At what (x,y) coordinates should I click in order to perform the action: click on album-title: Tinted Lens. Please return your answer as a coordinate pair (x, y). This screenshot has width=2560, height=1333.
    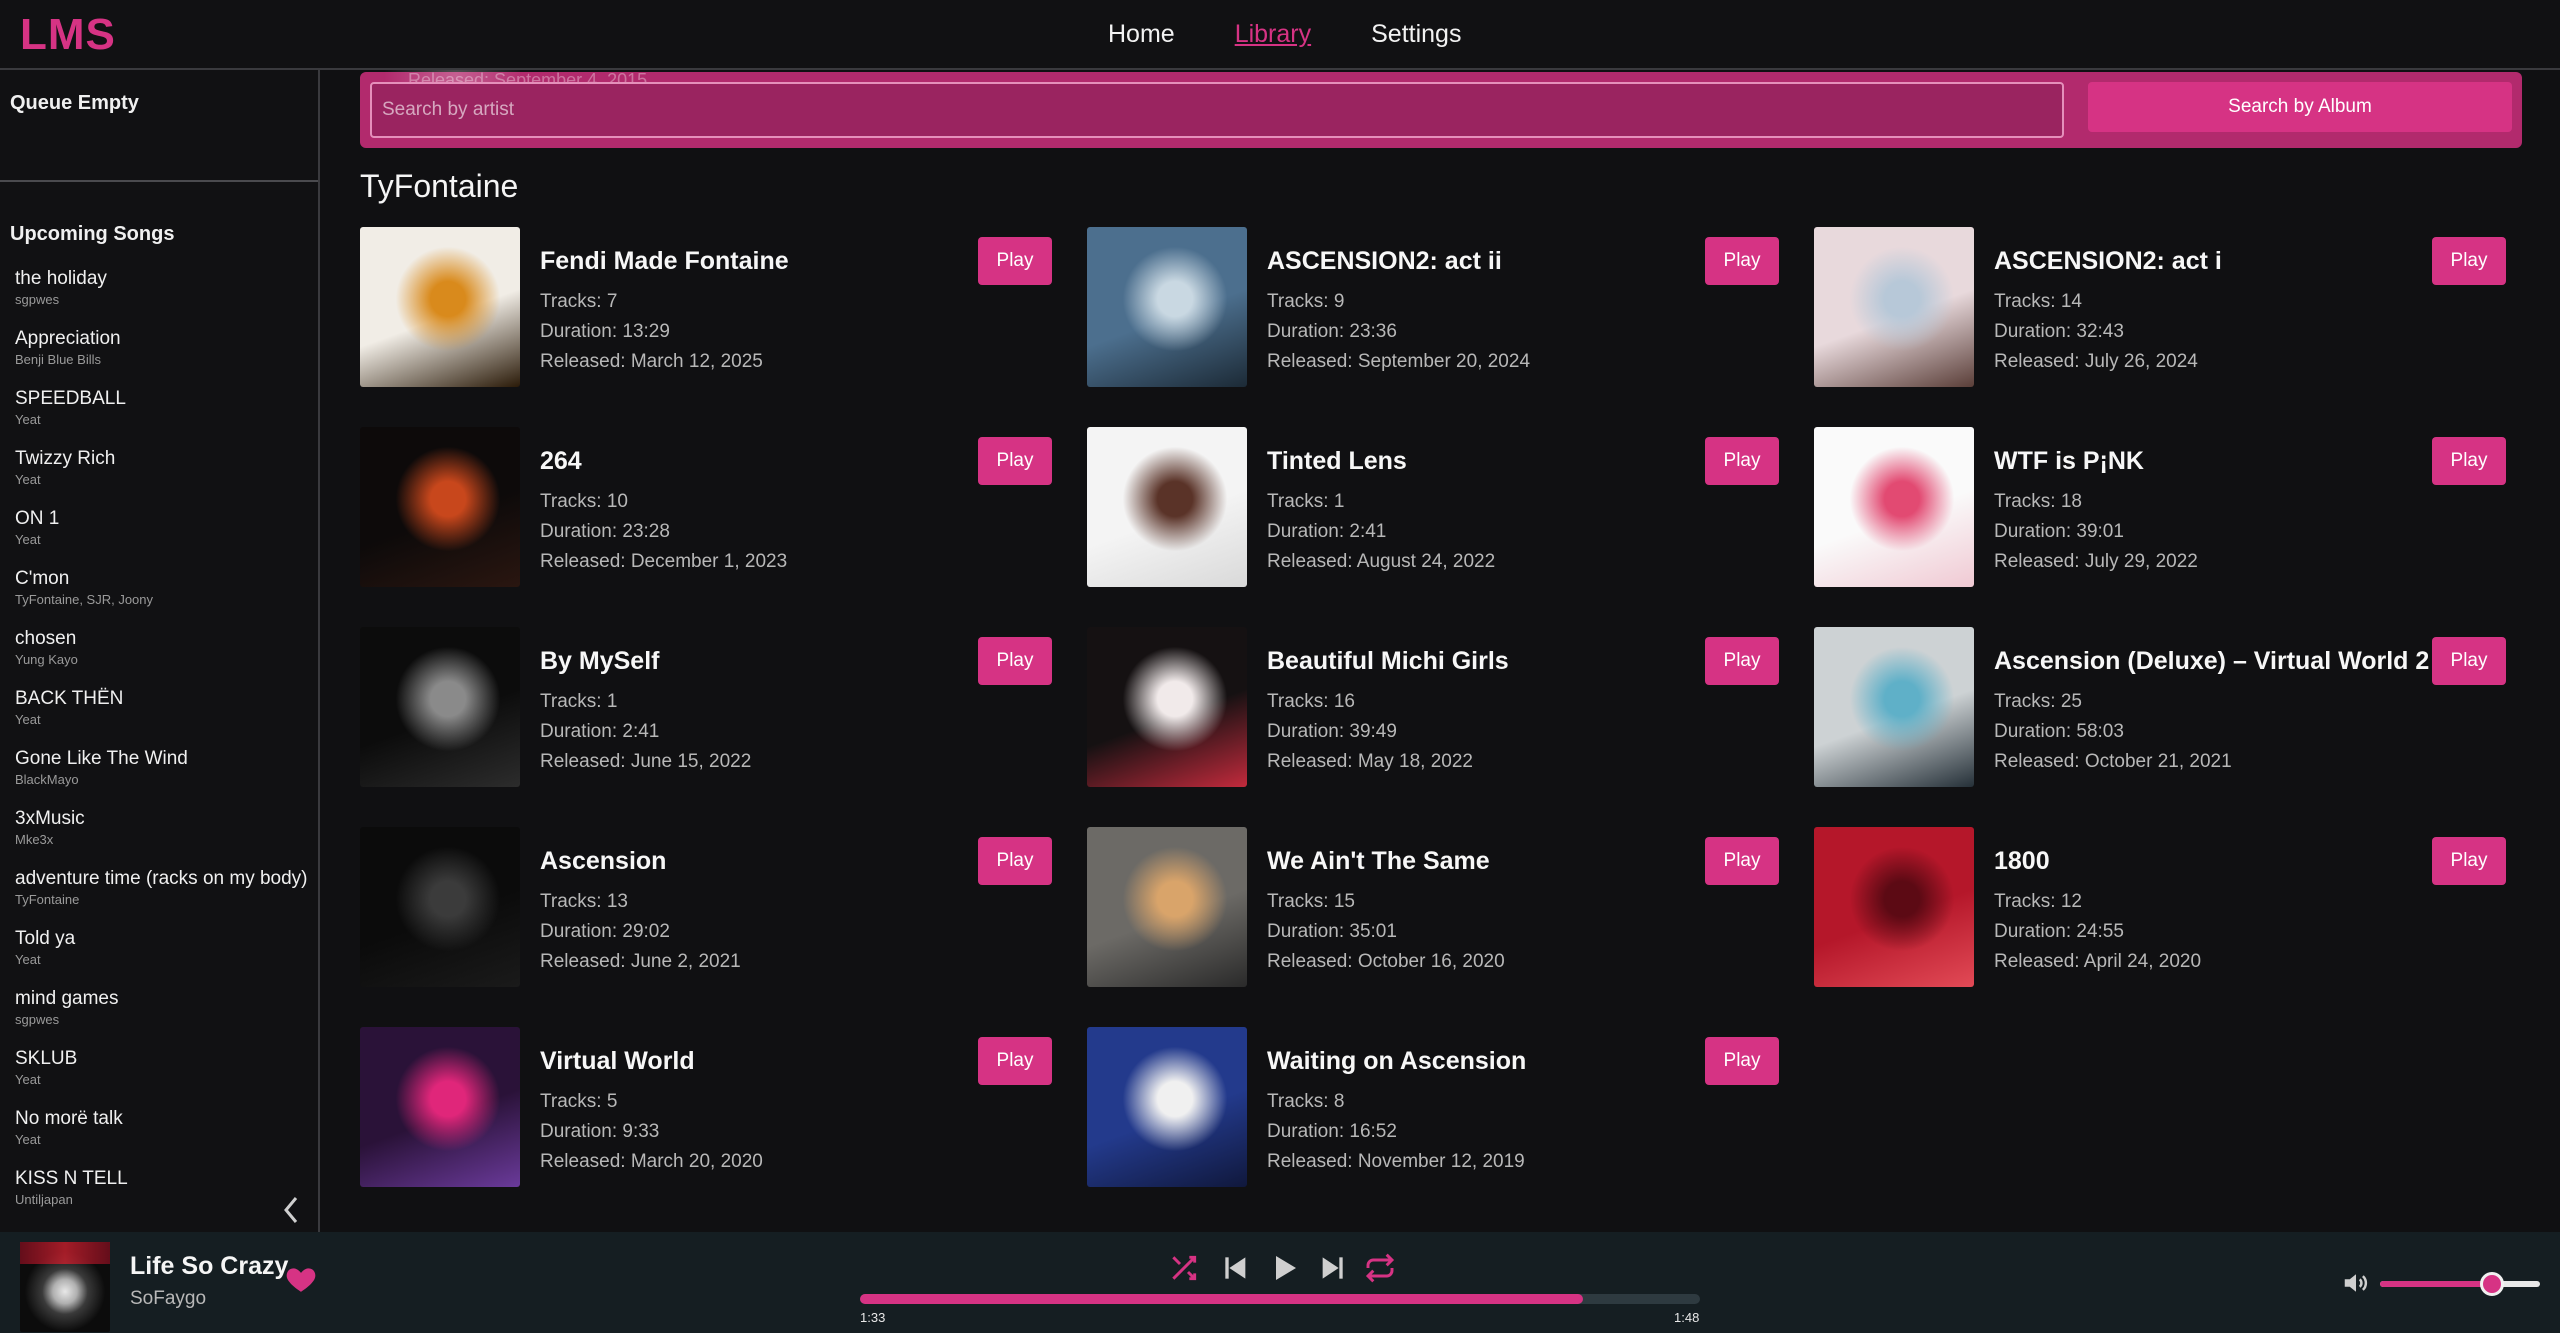
    Looking at the image, I should click on (1337, 461).